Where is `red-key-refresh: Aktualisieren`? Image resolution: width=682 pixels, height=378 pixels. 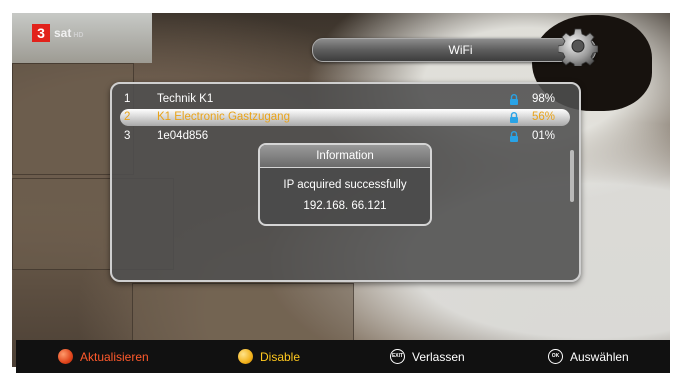 red-key-refresh: Aktualisieren is located at coordinates (103, 356).